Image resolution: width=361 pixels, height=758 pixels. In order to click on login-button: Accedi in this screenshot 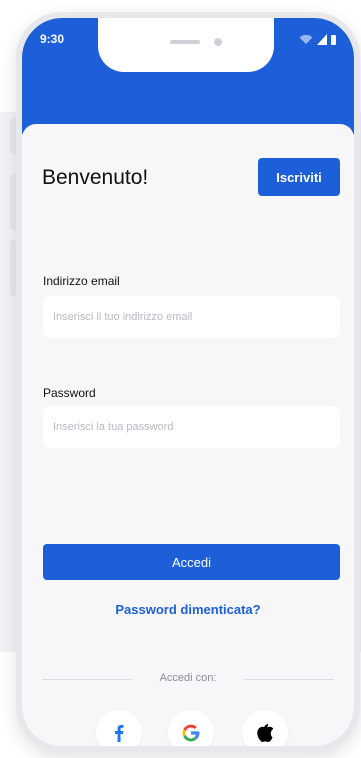, I will do `click(191, 562)`.